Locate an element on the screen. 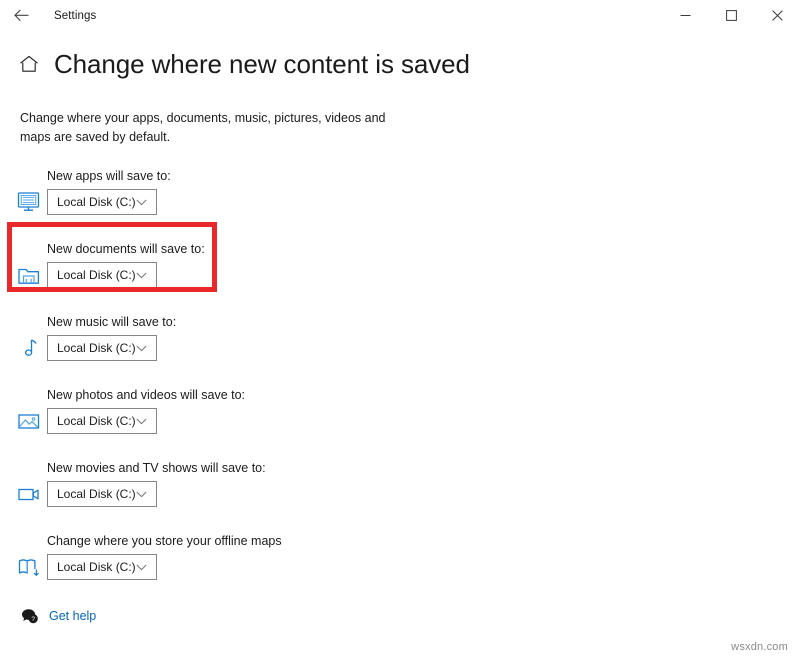 The height and width of the screenshot is (661, 800). back-arrow-icon is located at coordinates (21, 15).